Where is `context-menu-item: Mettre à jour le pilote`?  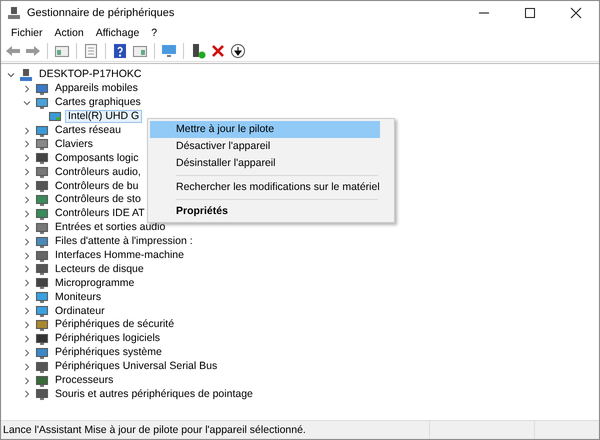
context-menu-item: Mettre à jour le pilote is located at coordinates (265, 129).